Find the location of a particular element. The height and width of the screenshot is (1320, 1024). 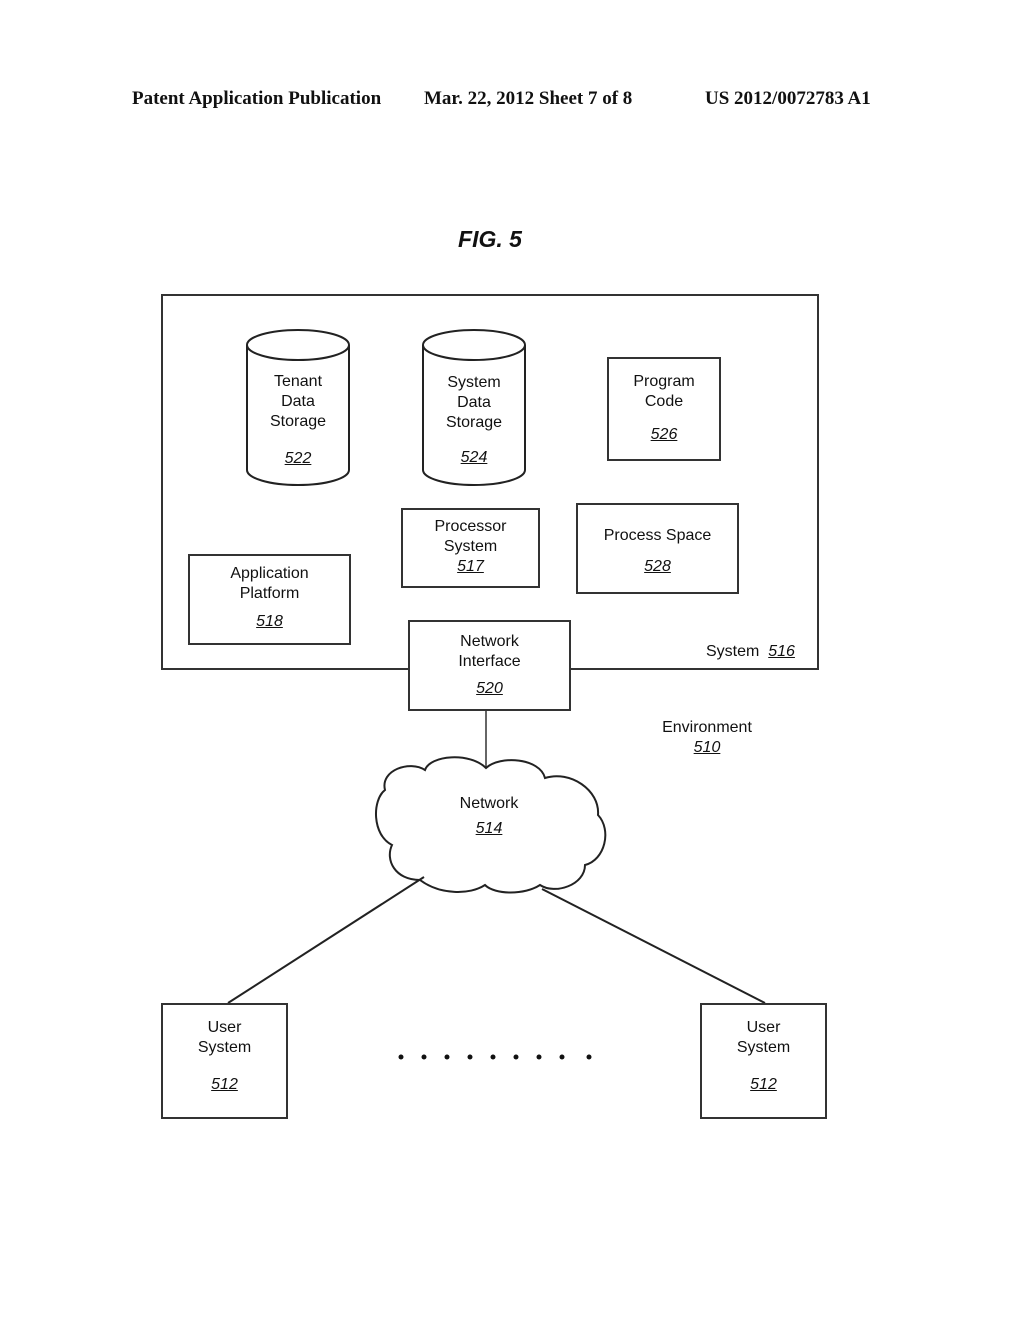

user-system-right: User System 512 is located at coordinates (763, 1056).